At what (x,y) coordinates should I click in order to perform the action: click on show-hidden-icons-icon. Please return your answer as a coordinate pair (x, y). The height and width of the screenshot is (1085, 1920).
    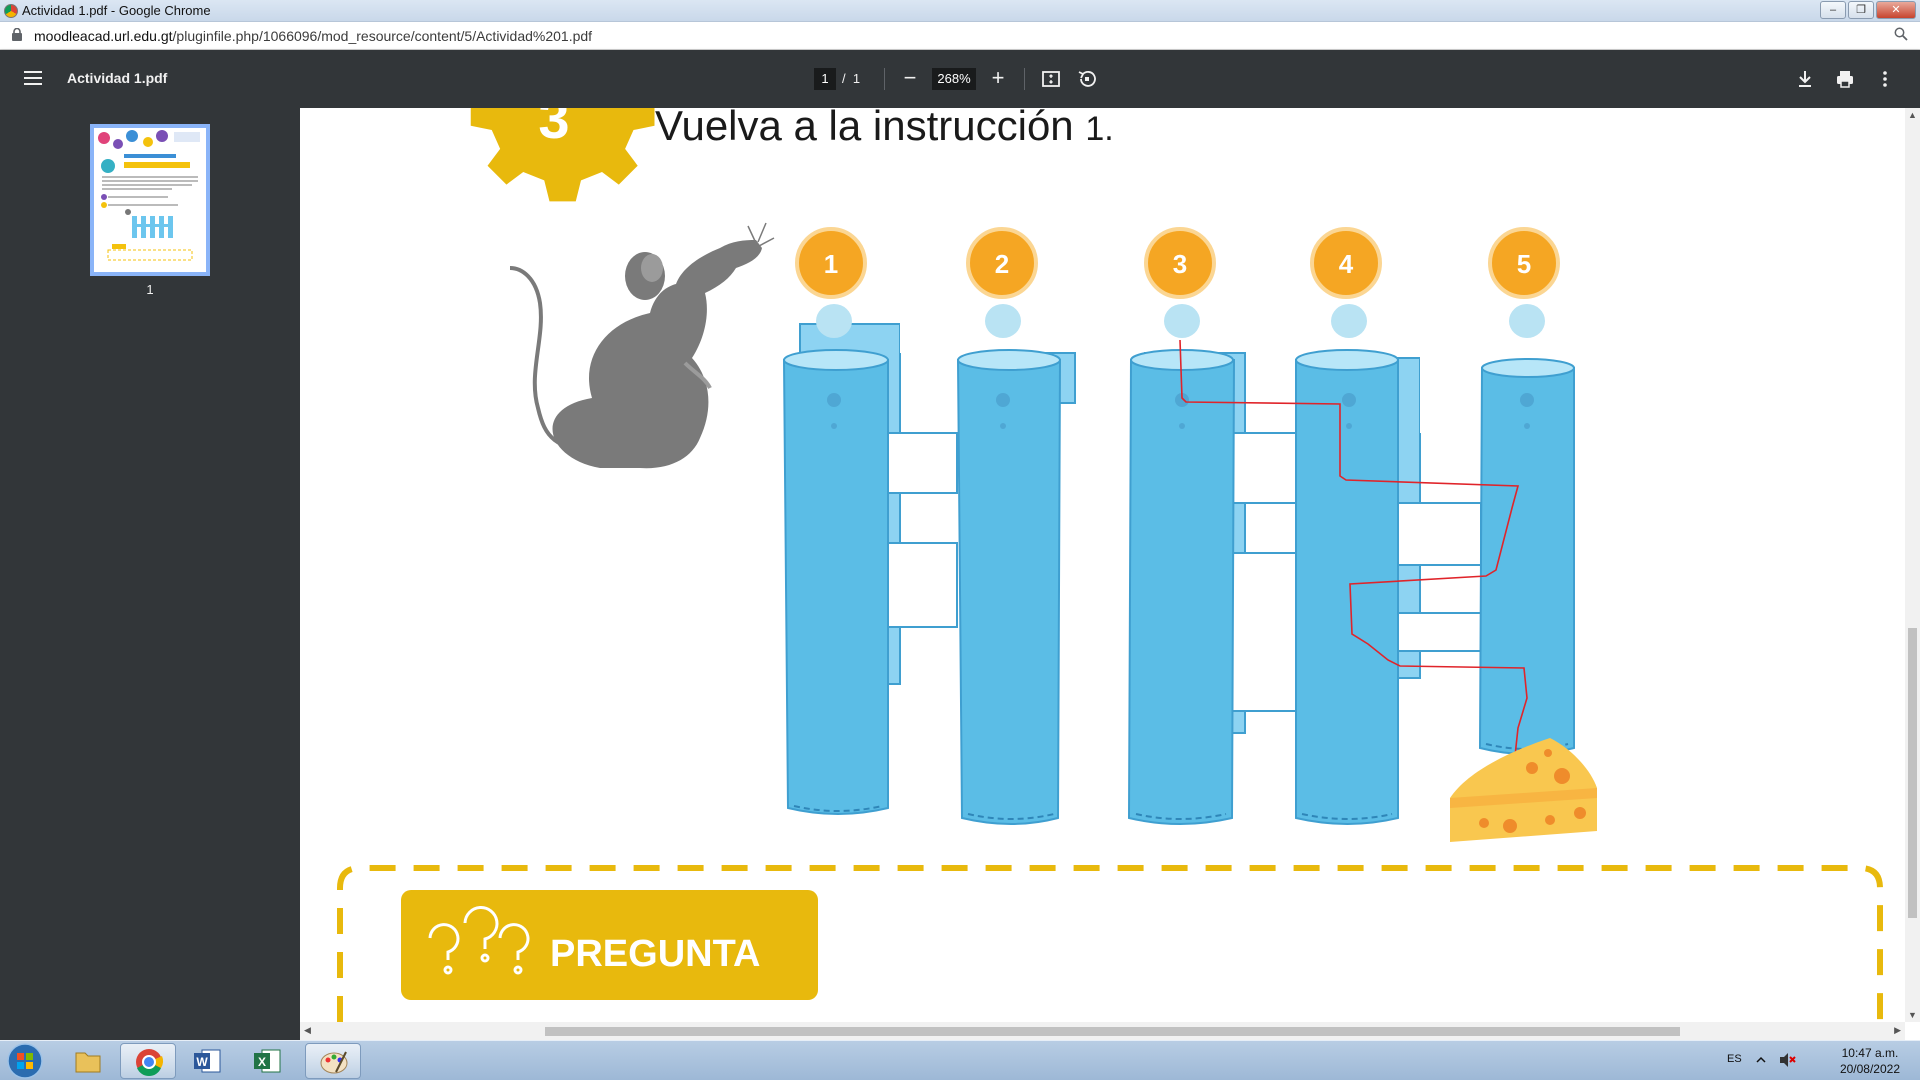
    Looking at the image, I should click on (1761, 1060).